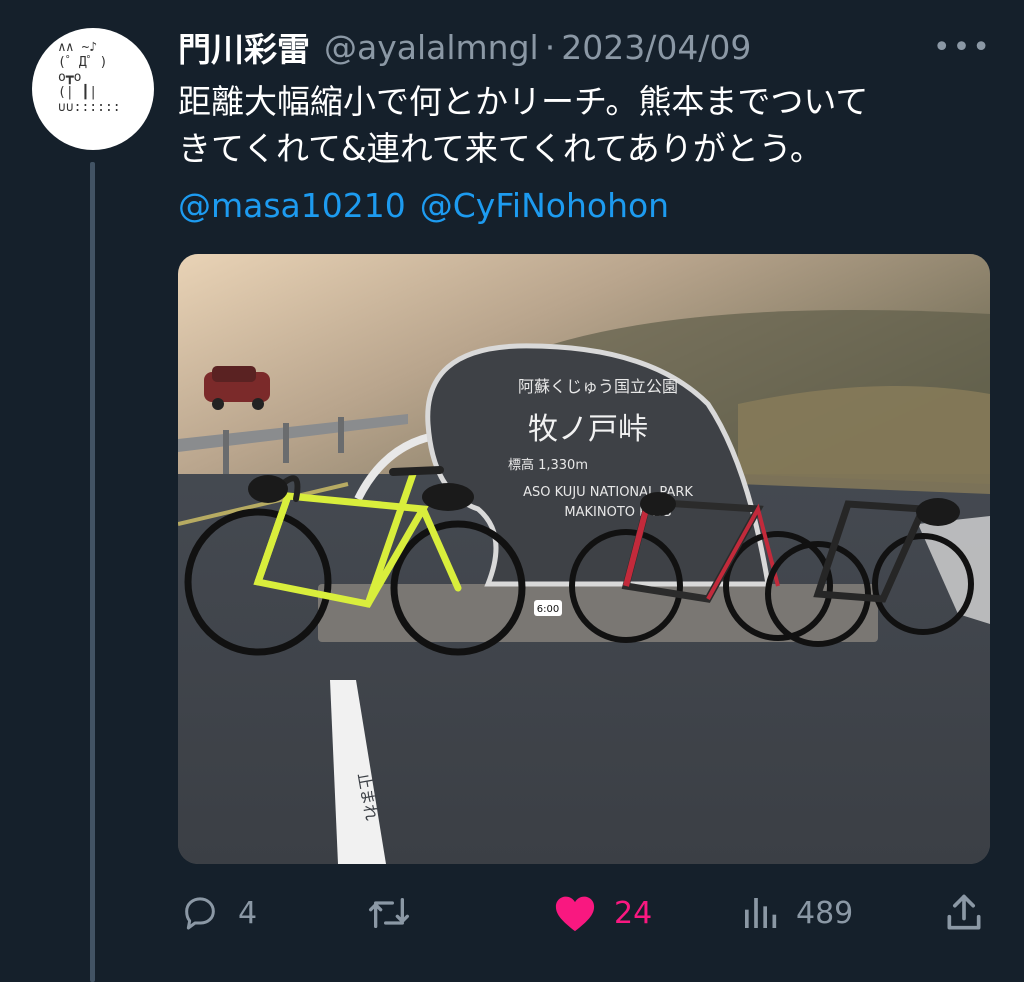  I want to click on avatar: ∧∧ ~♪ (゜Д゜) o┳o (| ┃| ∪∪::::::, so click(93, 89).